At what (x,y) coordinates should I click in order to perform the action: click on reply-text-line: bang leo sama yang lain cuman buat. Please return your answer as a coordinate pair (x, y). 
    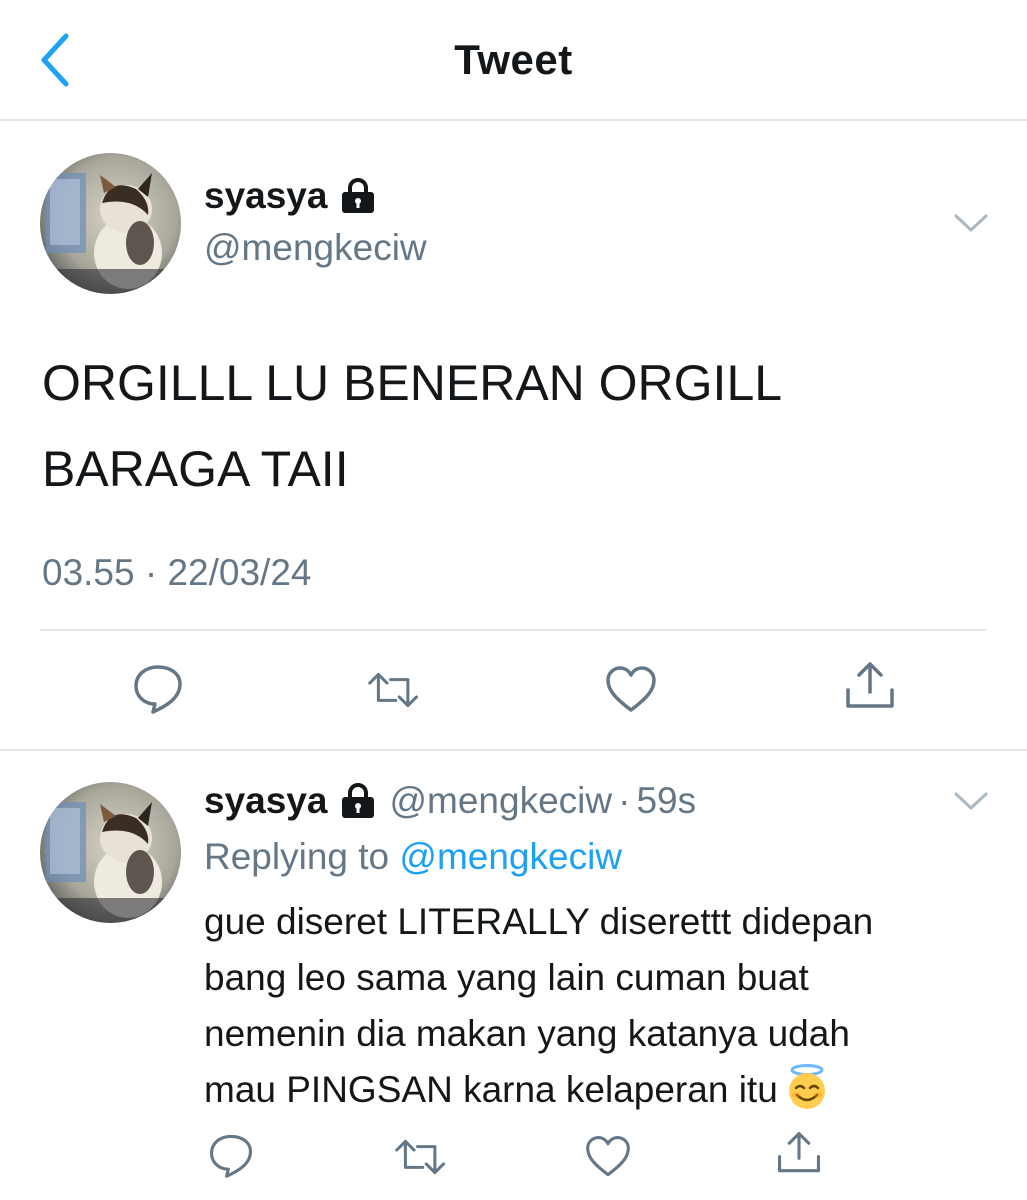
    Looking at the image, I should click on (506, 977).